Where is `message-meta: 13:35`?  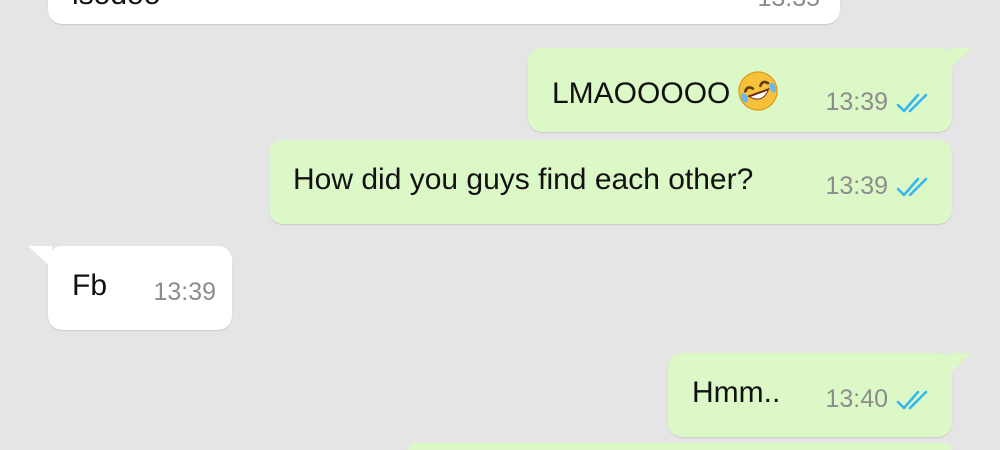
message-meta: 13:35 is located at coordinates (788, 5).